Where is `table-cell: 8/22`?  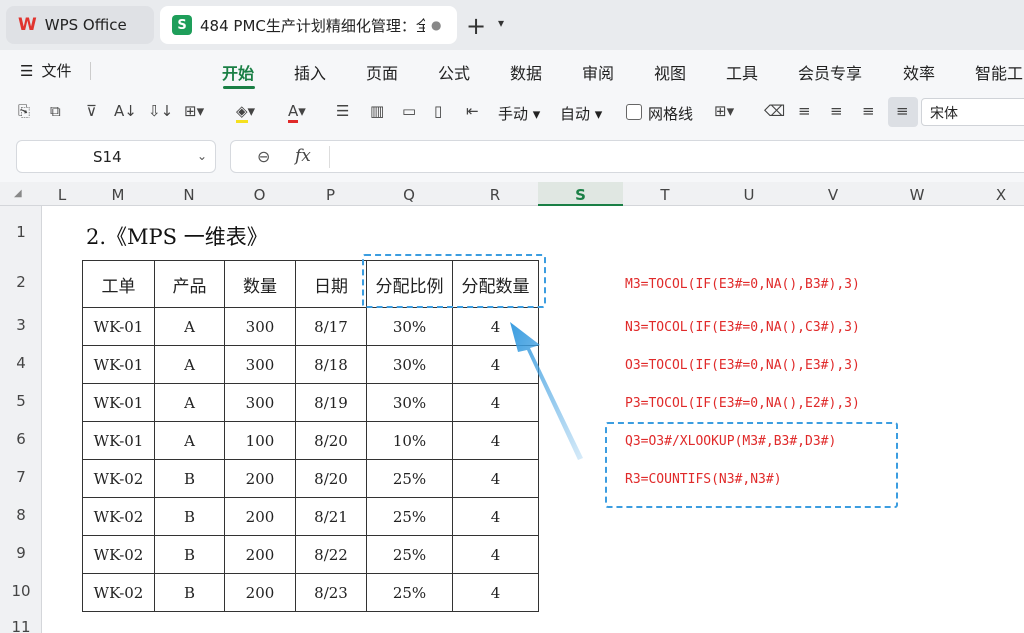
table-cell: 8/22 is located at coordinates (331, 554).